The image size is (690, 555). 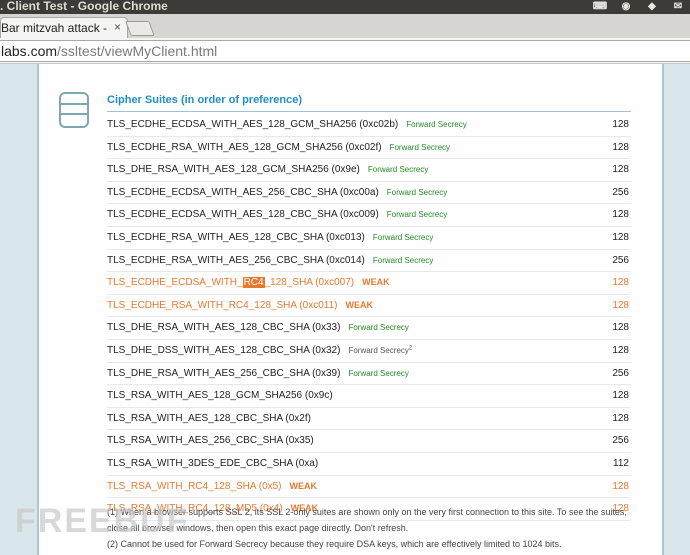 I want to click on browser-toolbar: labs.com/ssltest/viewMyClient.html, so click(x=345, y=51).